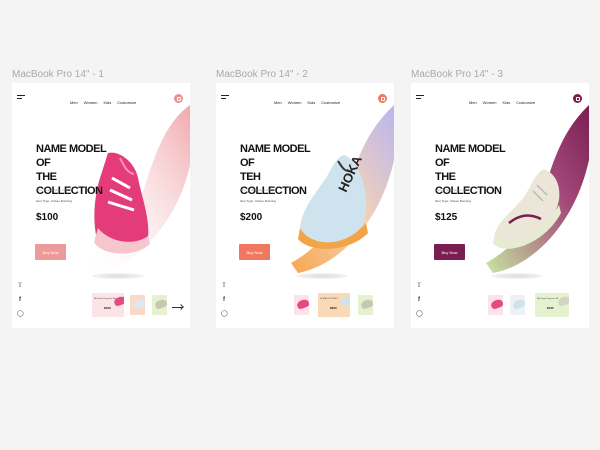  Describe the element at coordinates (262, 74) in the screenshot. I see `frame-label-2: MacBook Pro 14" - 2` at that location.